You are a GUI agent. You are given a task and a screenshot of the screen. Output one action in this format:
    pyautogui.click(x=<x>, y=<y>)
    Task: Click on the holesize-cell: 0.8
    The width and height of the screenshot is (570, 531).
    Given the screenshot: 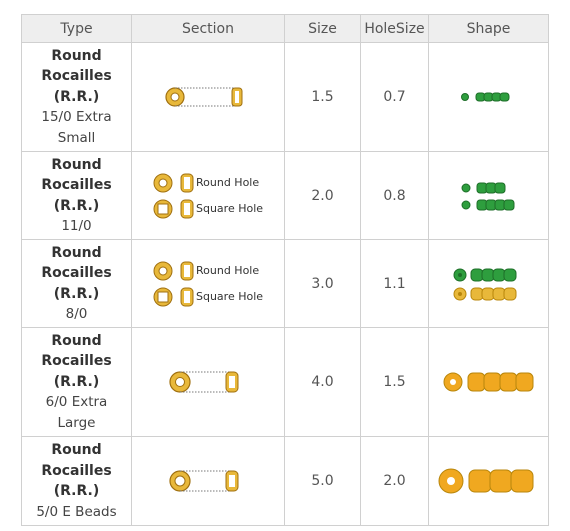 What is the action you would take?
    pyautogui.click(x=394, y=195)
    